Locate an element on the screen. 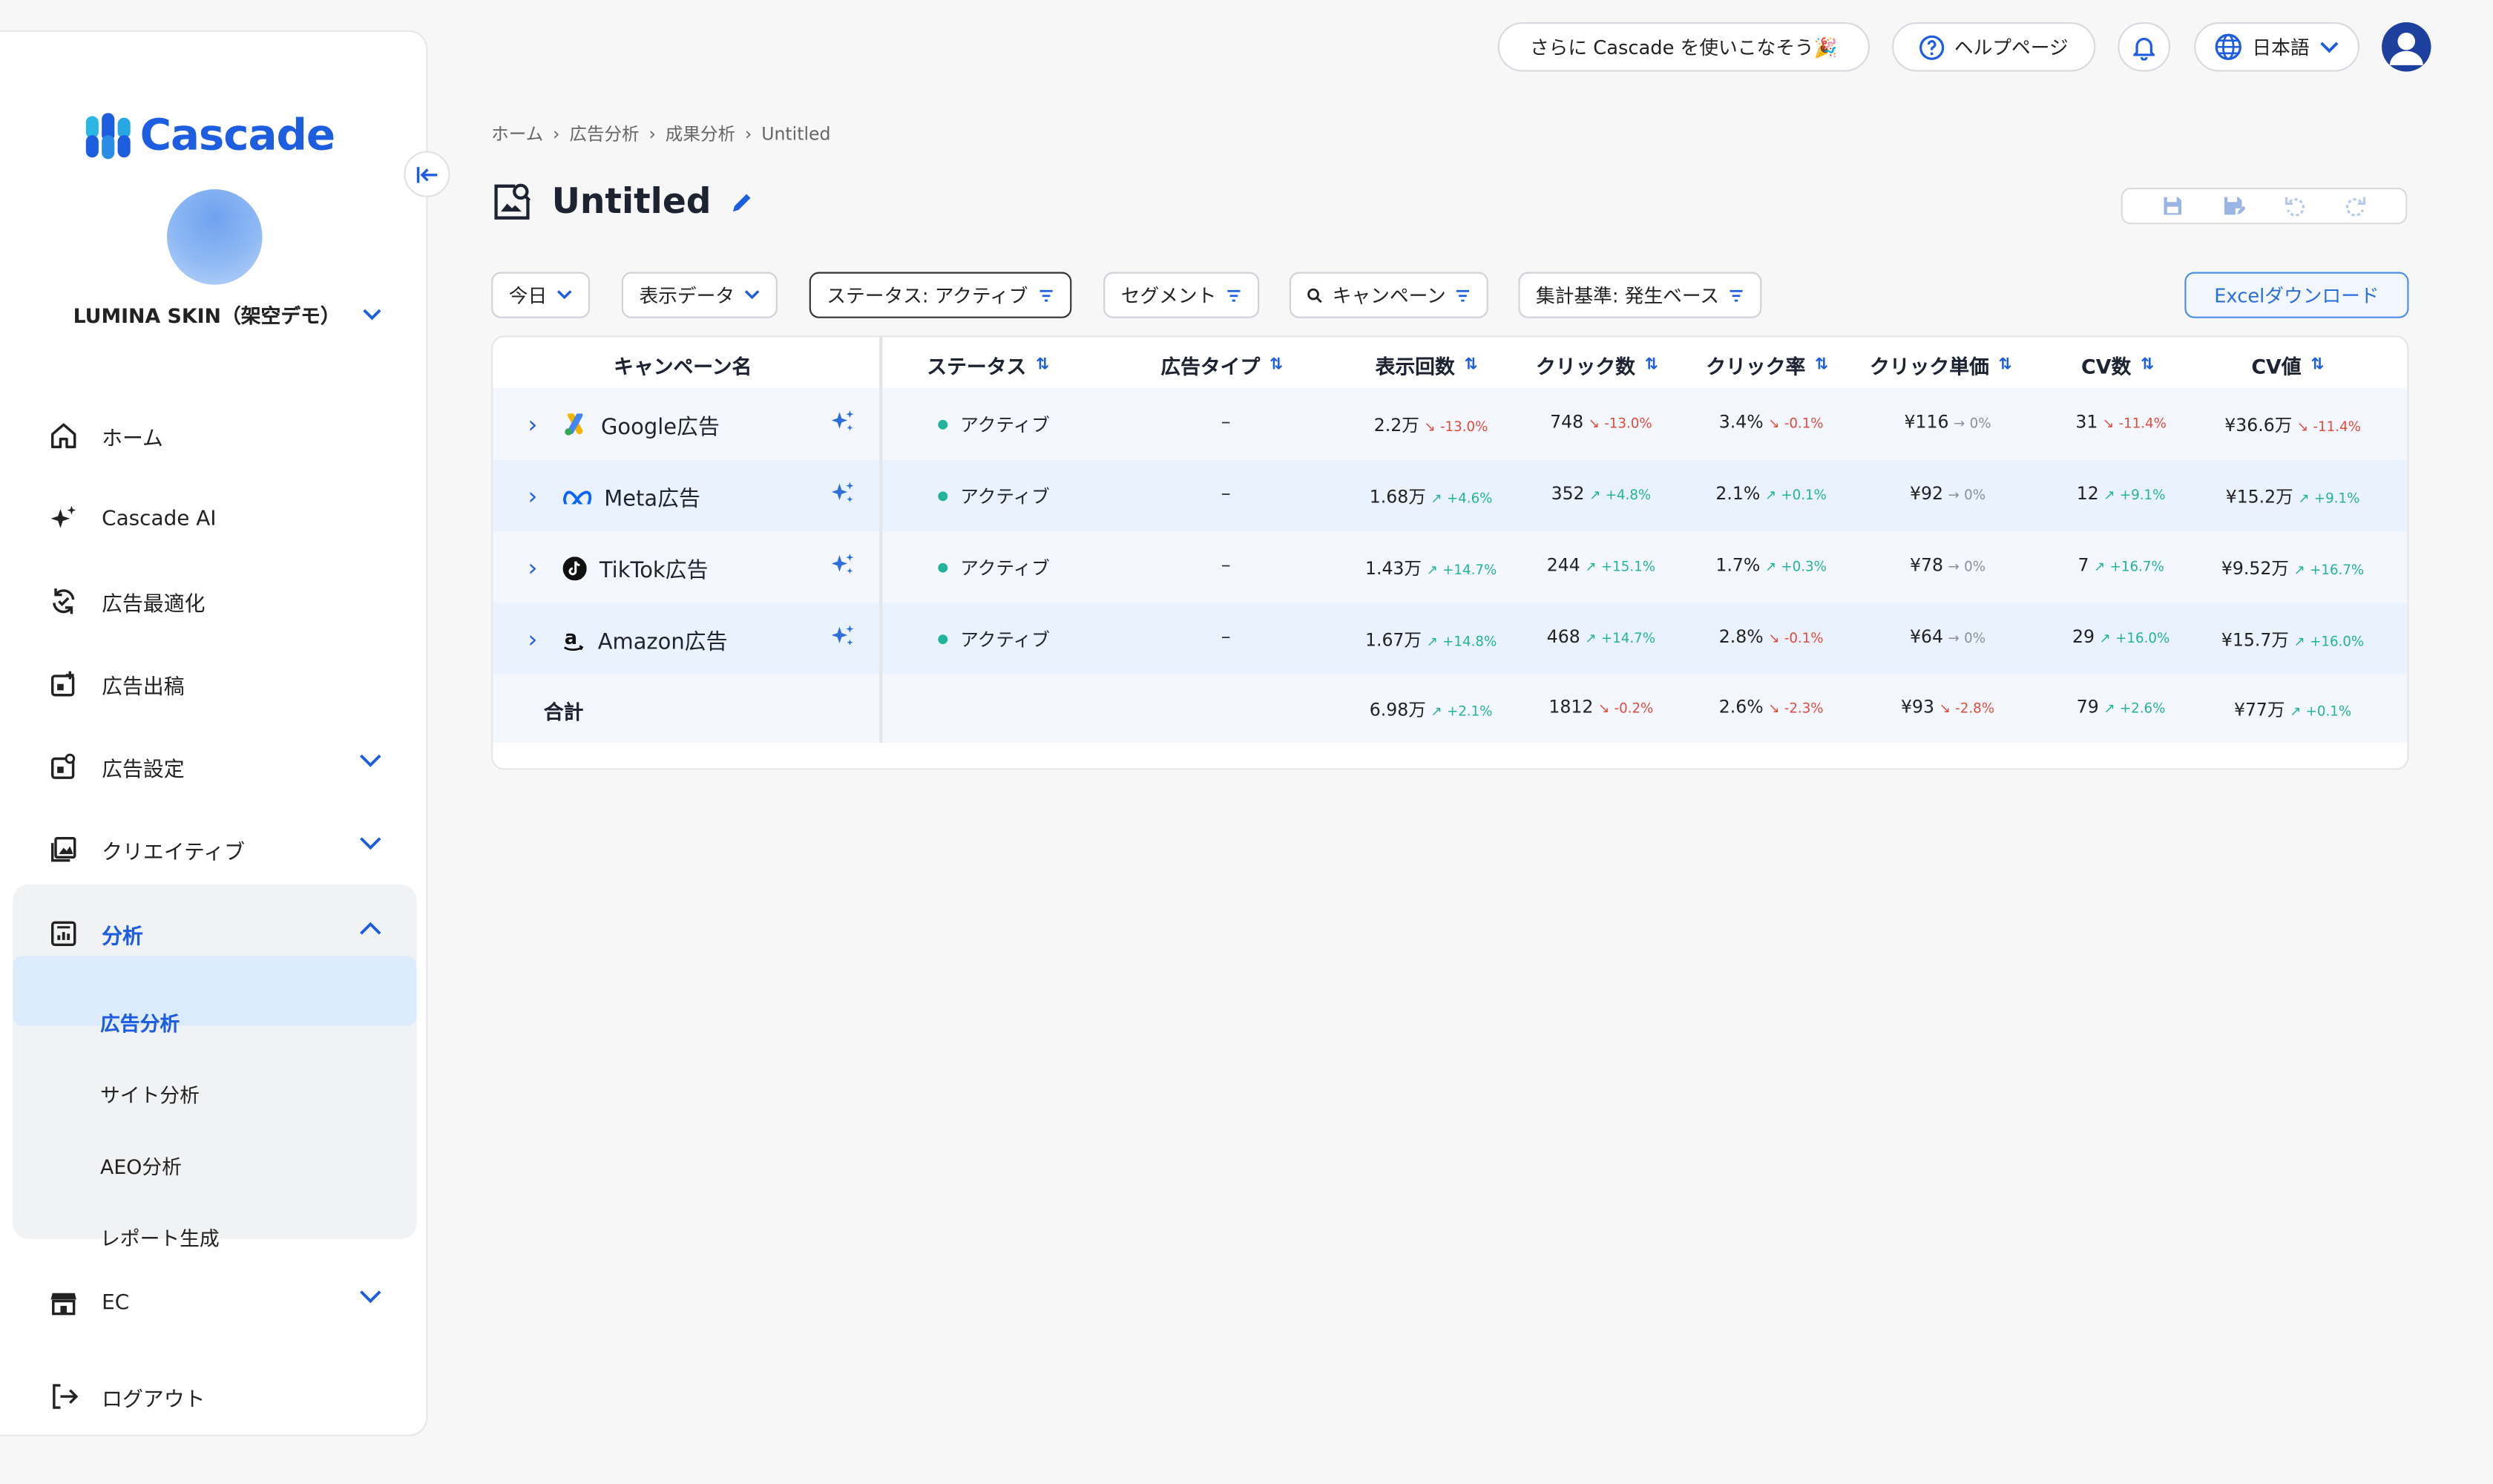 The image size is (2493, 1484). filter-icon is located at coordinates (1045, 295).